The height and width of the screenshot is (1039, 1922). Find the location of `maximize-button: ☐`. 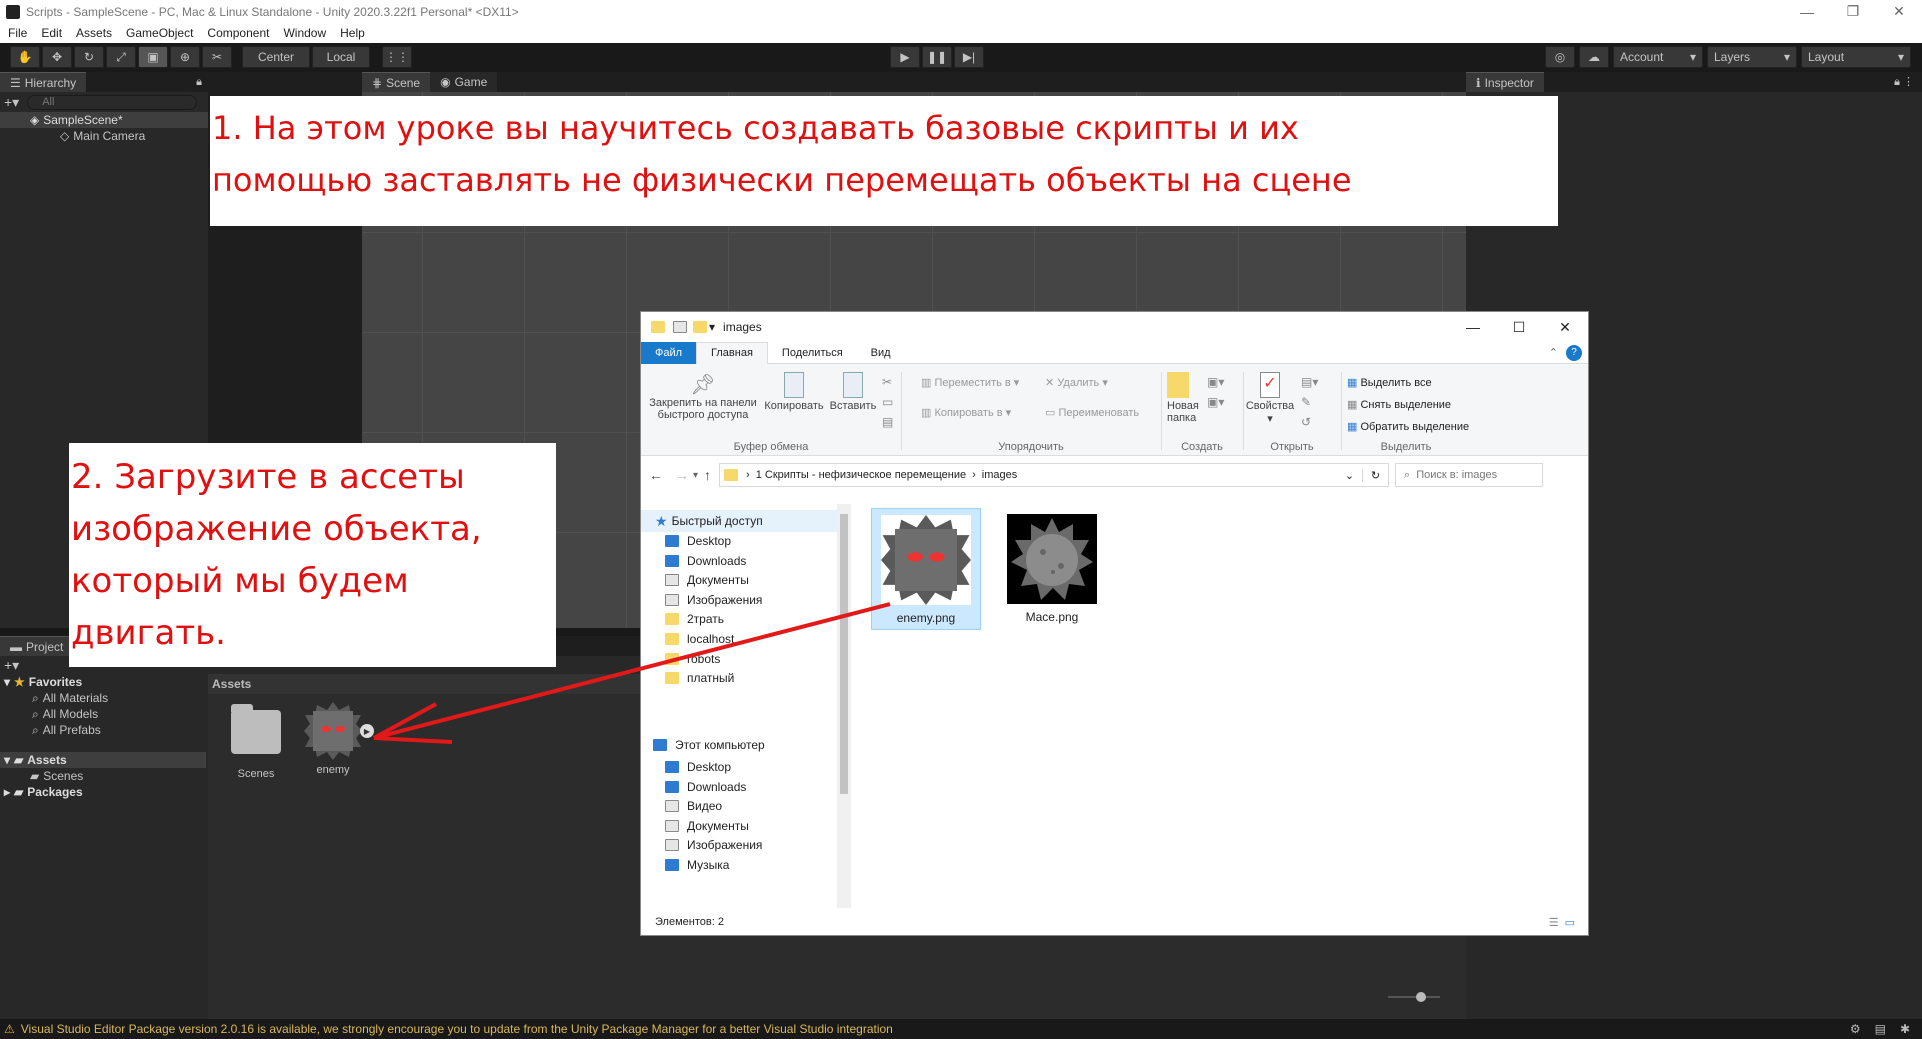

maximize-button: ☐ is located at coordinates (1519, 327).